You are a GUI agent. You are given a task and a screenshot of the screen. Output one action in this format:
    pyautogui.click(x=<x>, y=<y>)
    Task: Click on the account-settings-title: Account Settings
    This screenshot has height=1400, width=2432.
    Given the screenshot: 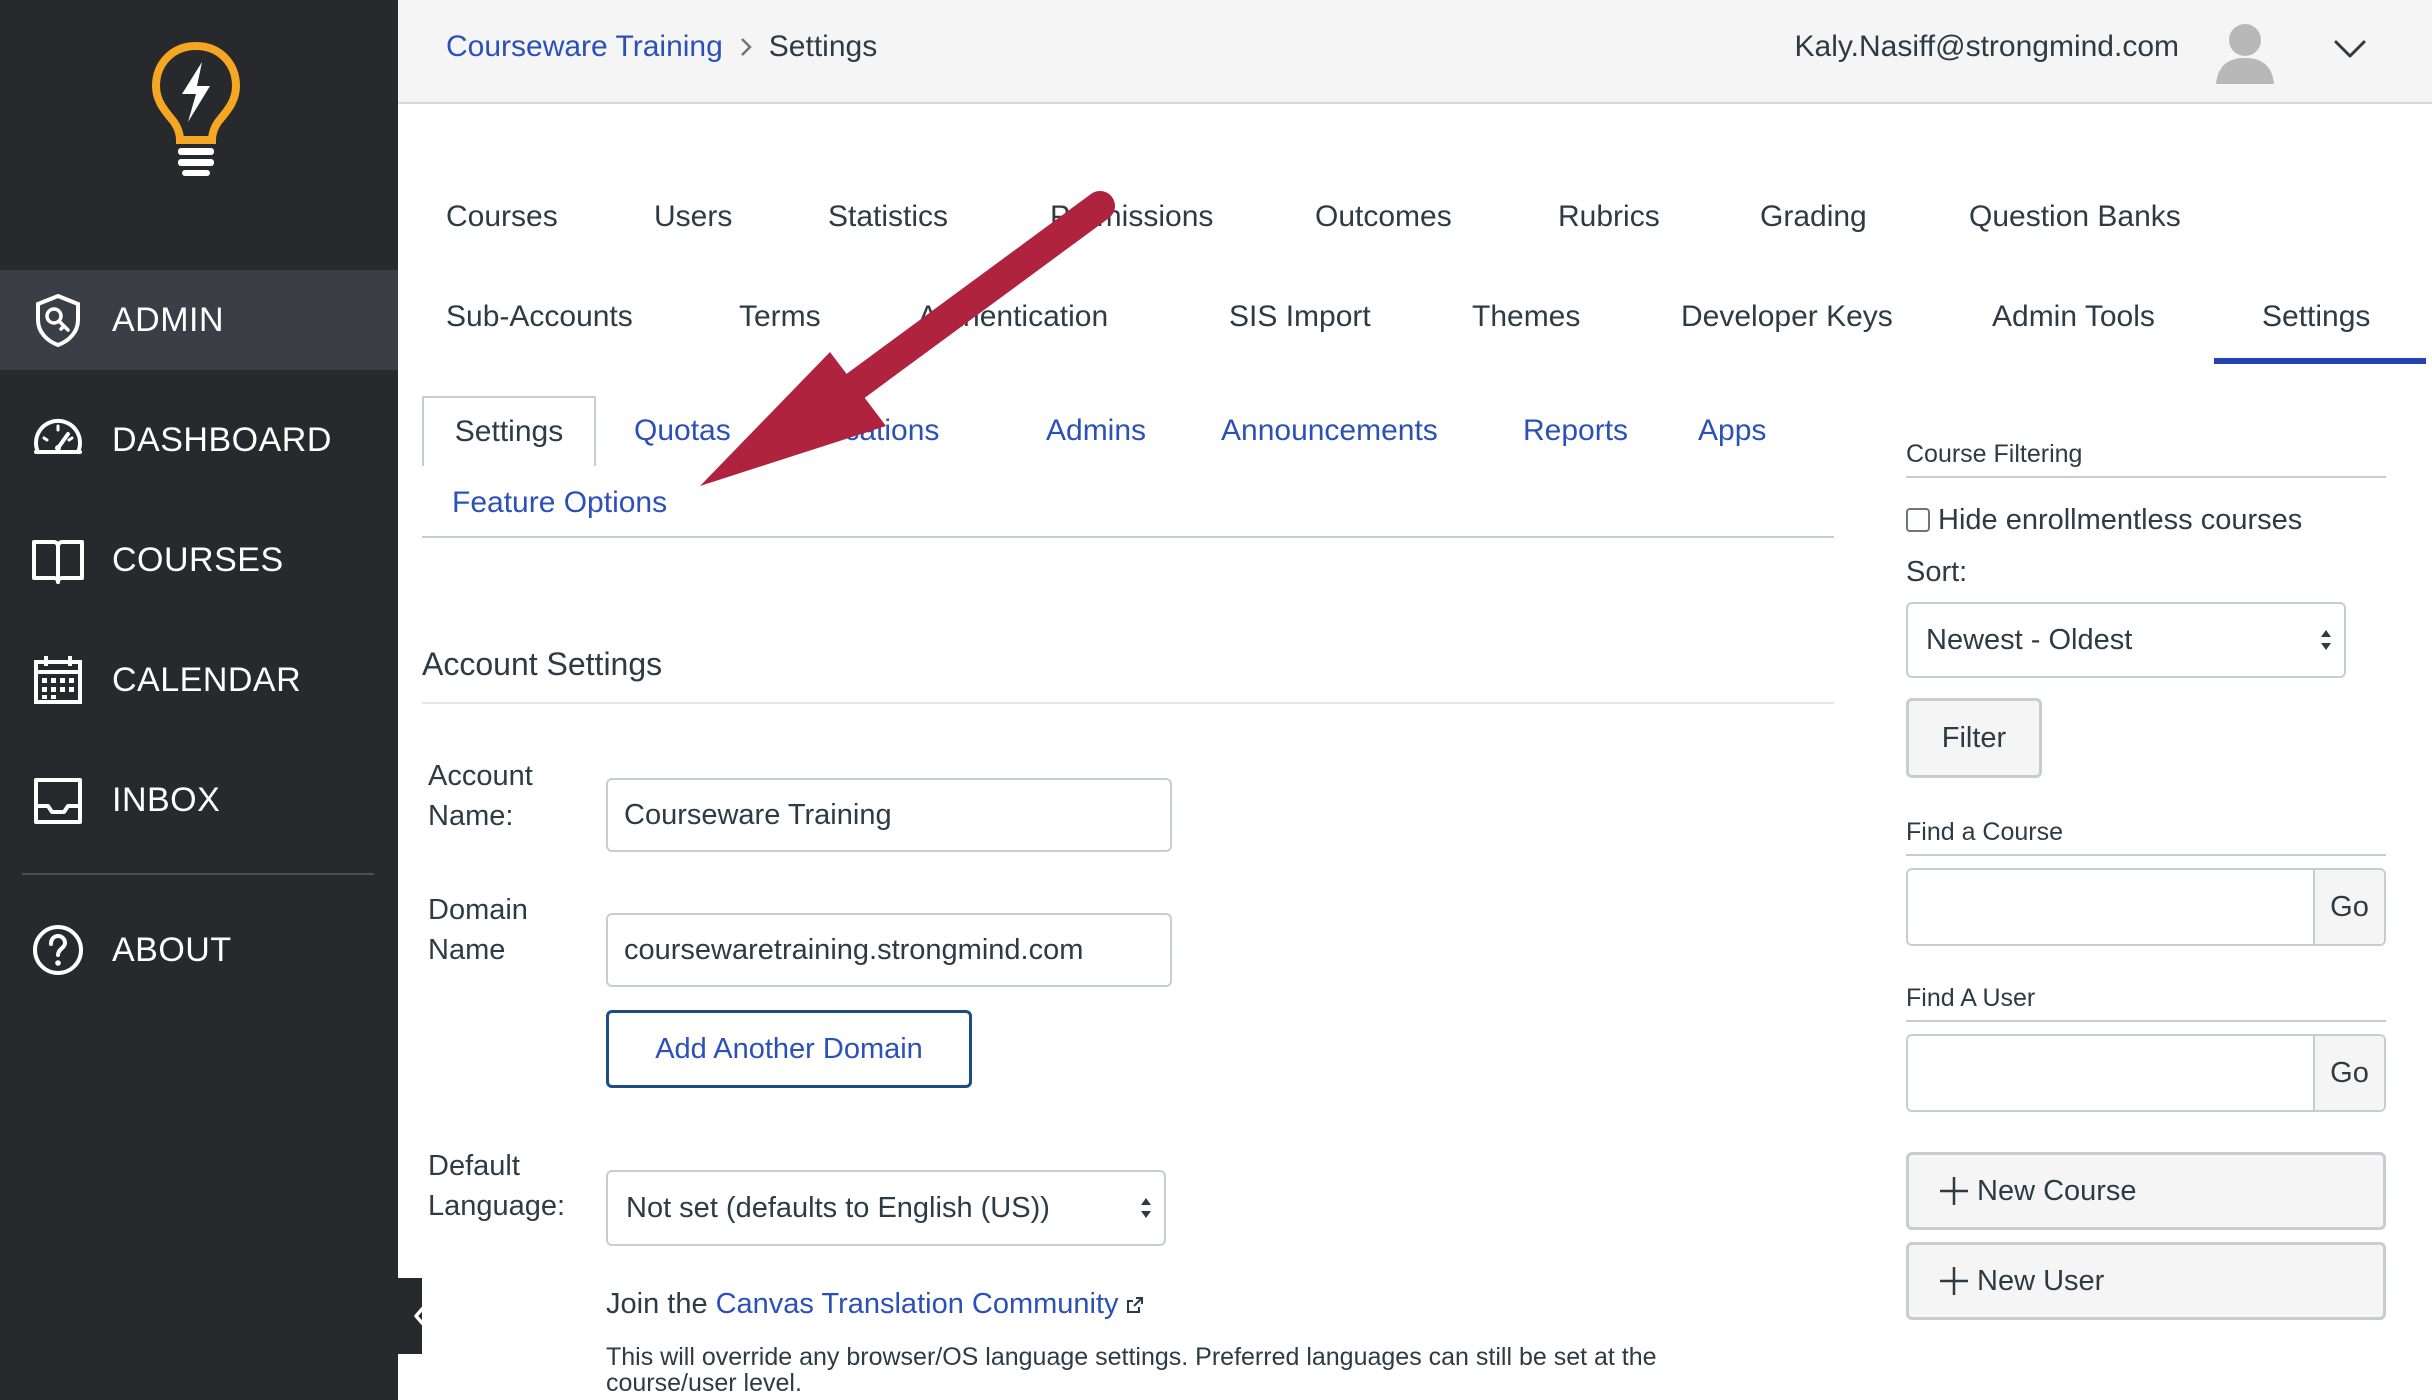 What is the action you would take?
    pyautogui.click(x=542, y=664)
    